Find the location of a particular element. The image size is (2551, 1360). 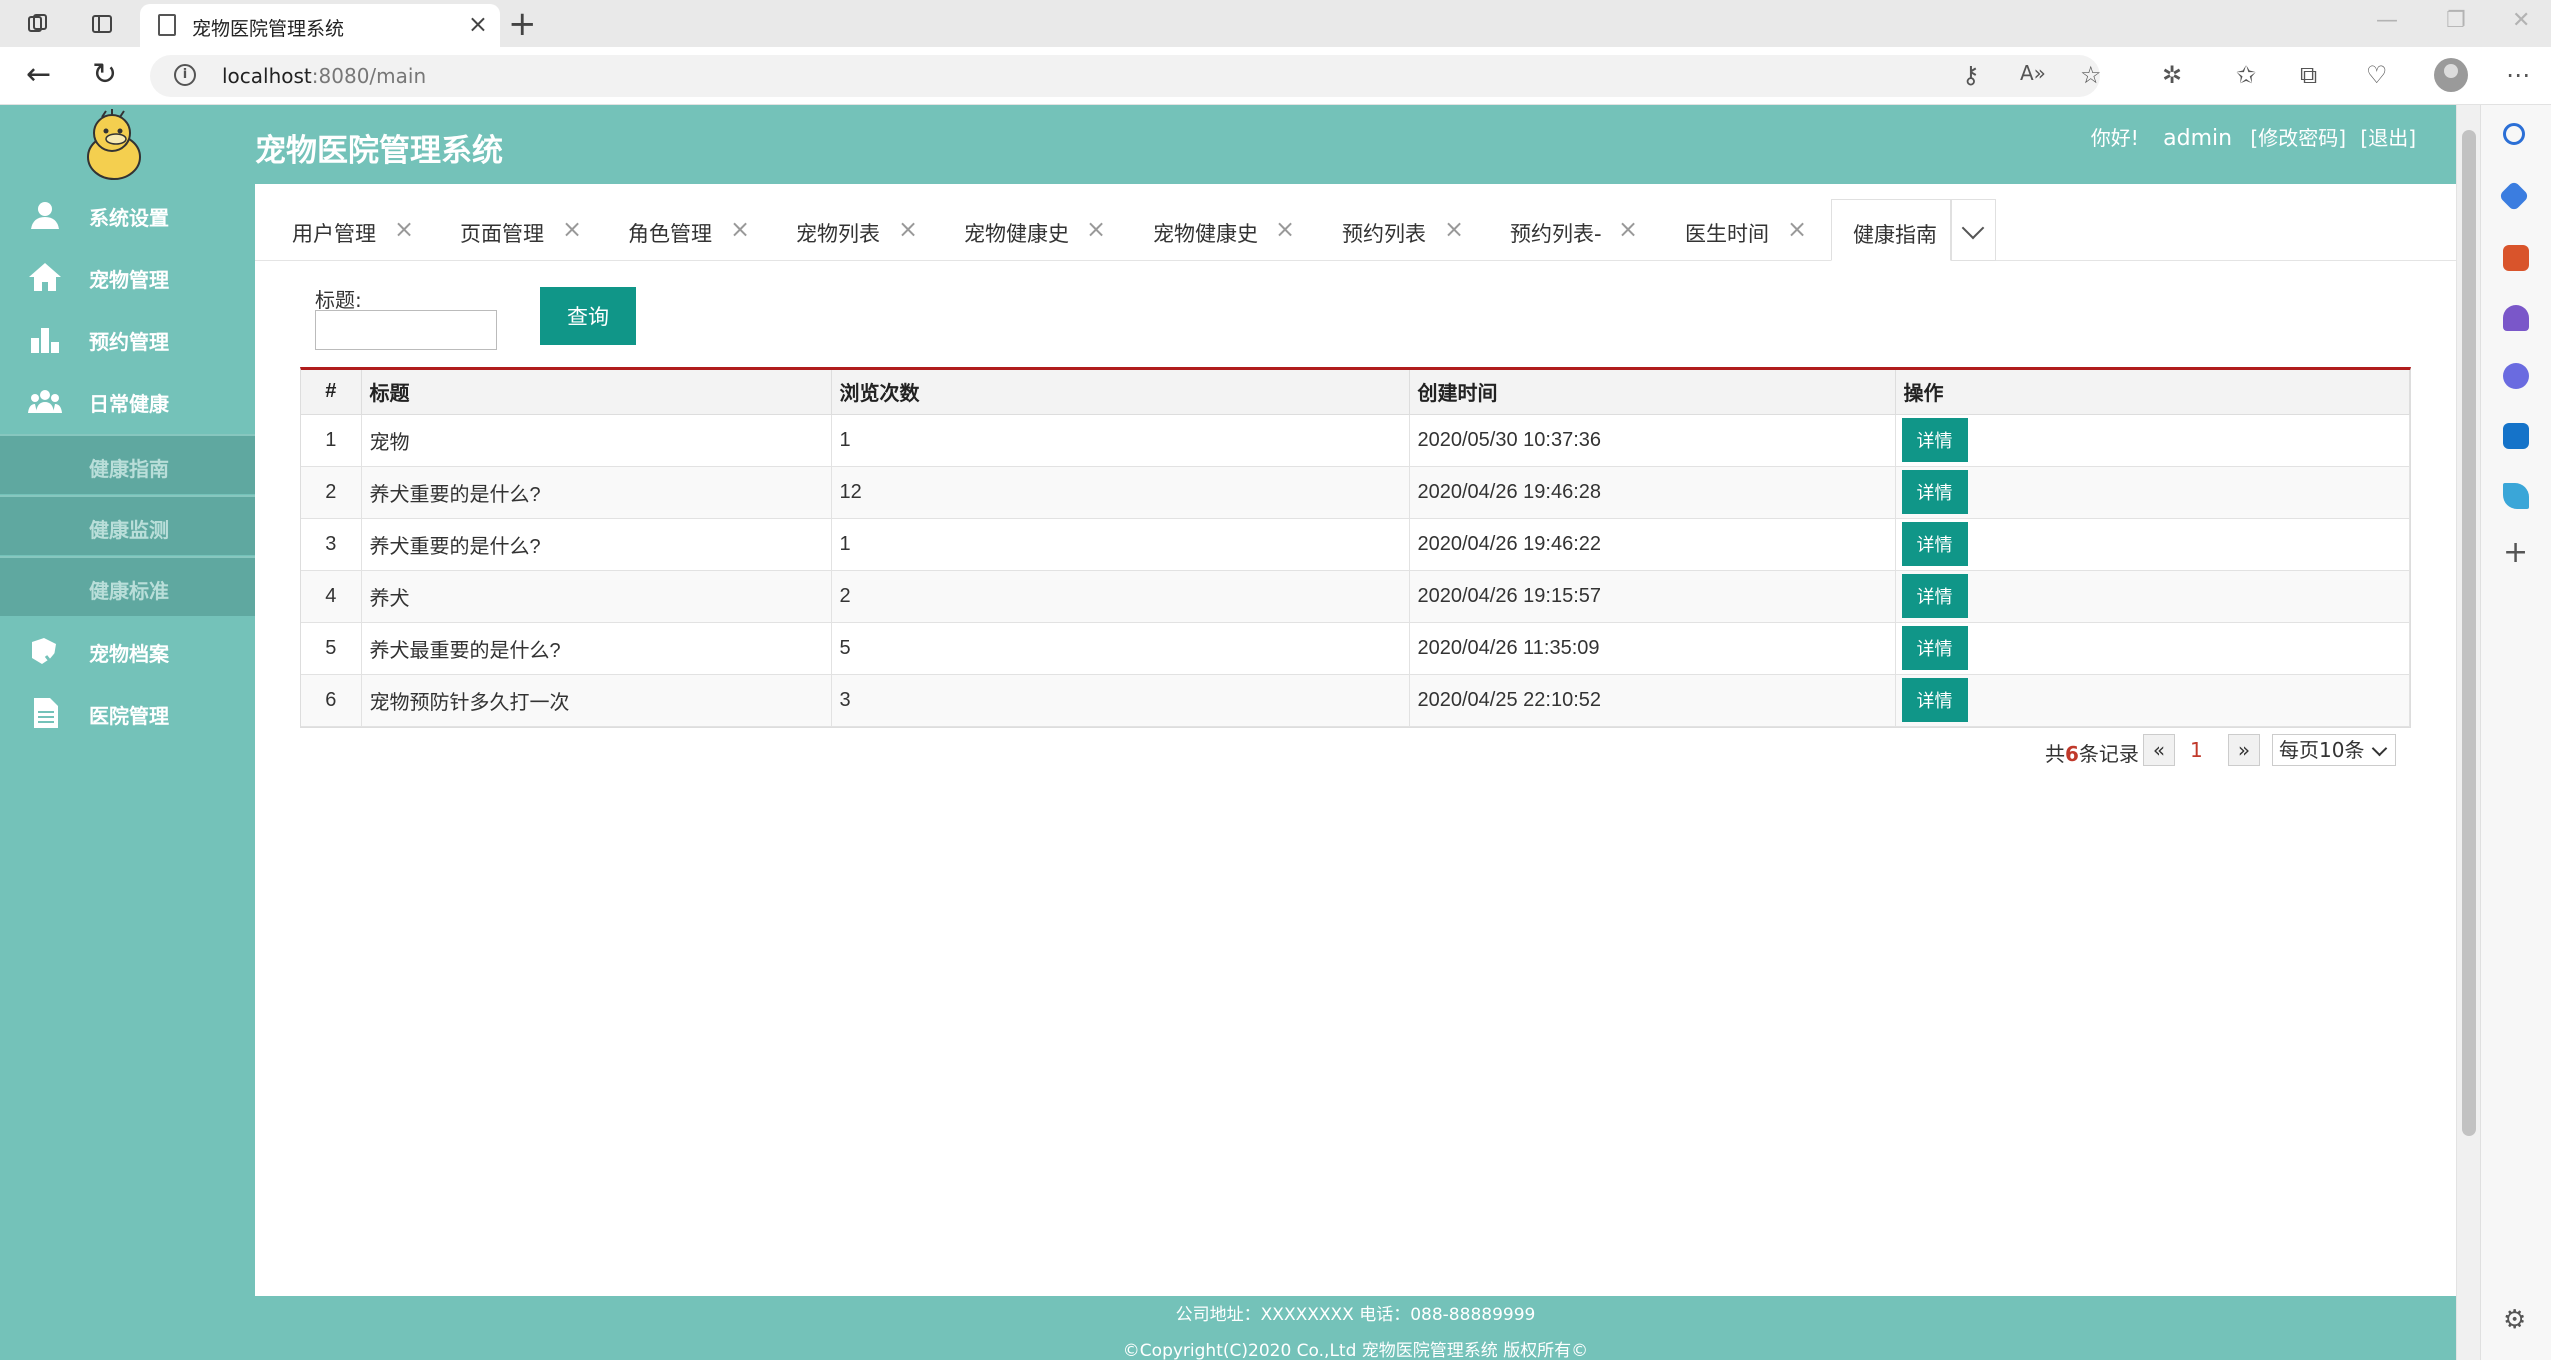

column-header-actions: 操作 is located at coordinates (2152, 392).